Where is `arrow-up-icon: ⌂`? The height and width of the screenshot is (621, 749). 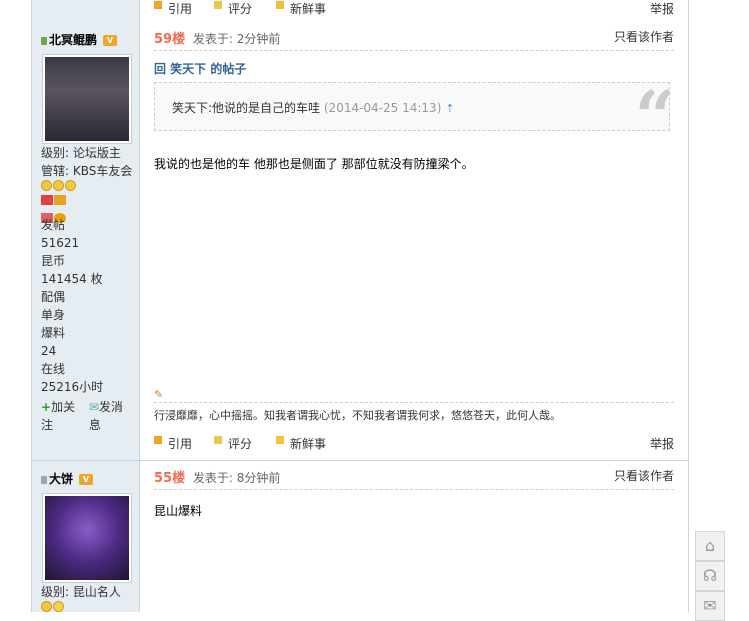 arrow-up-icon: ⌂ is located at coordinates (710, 545).